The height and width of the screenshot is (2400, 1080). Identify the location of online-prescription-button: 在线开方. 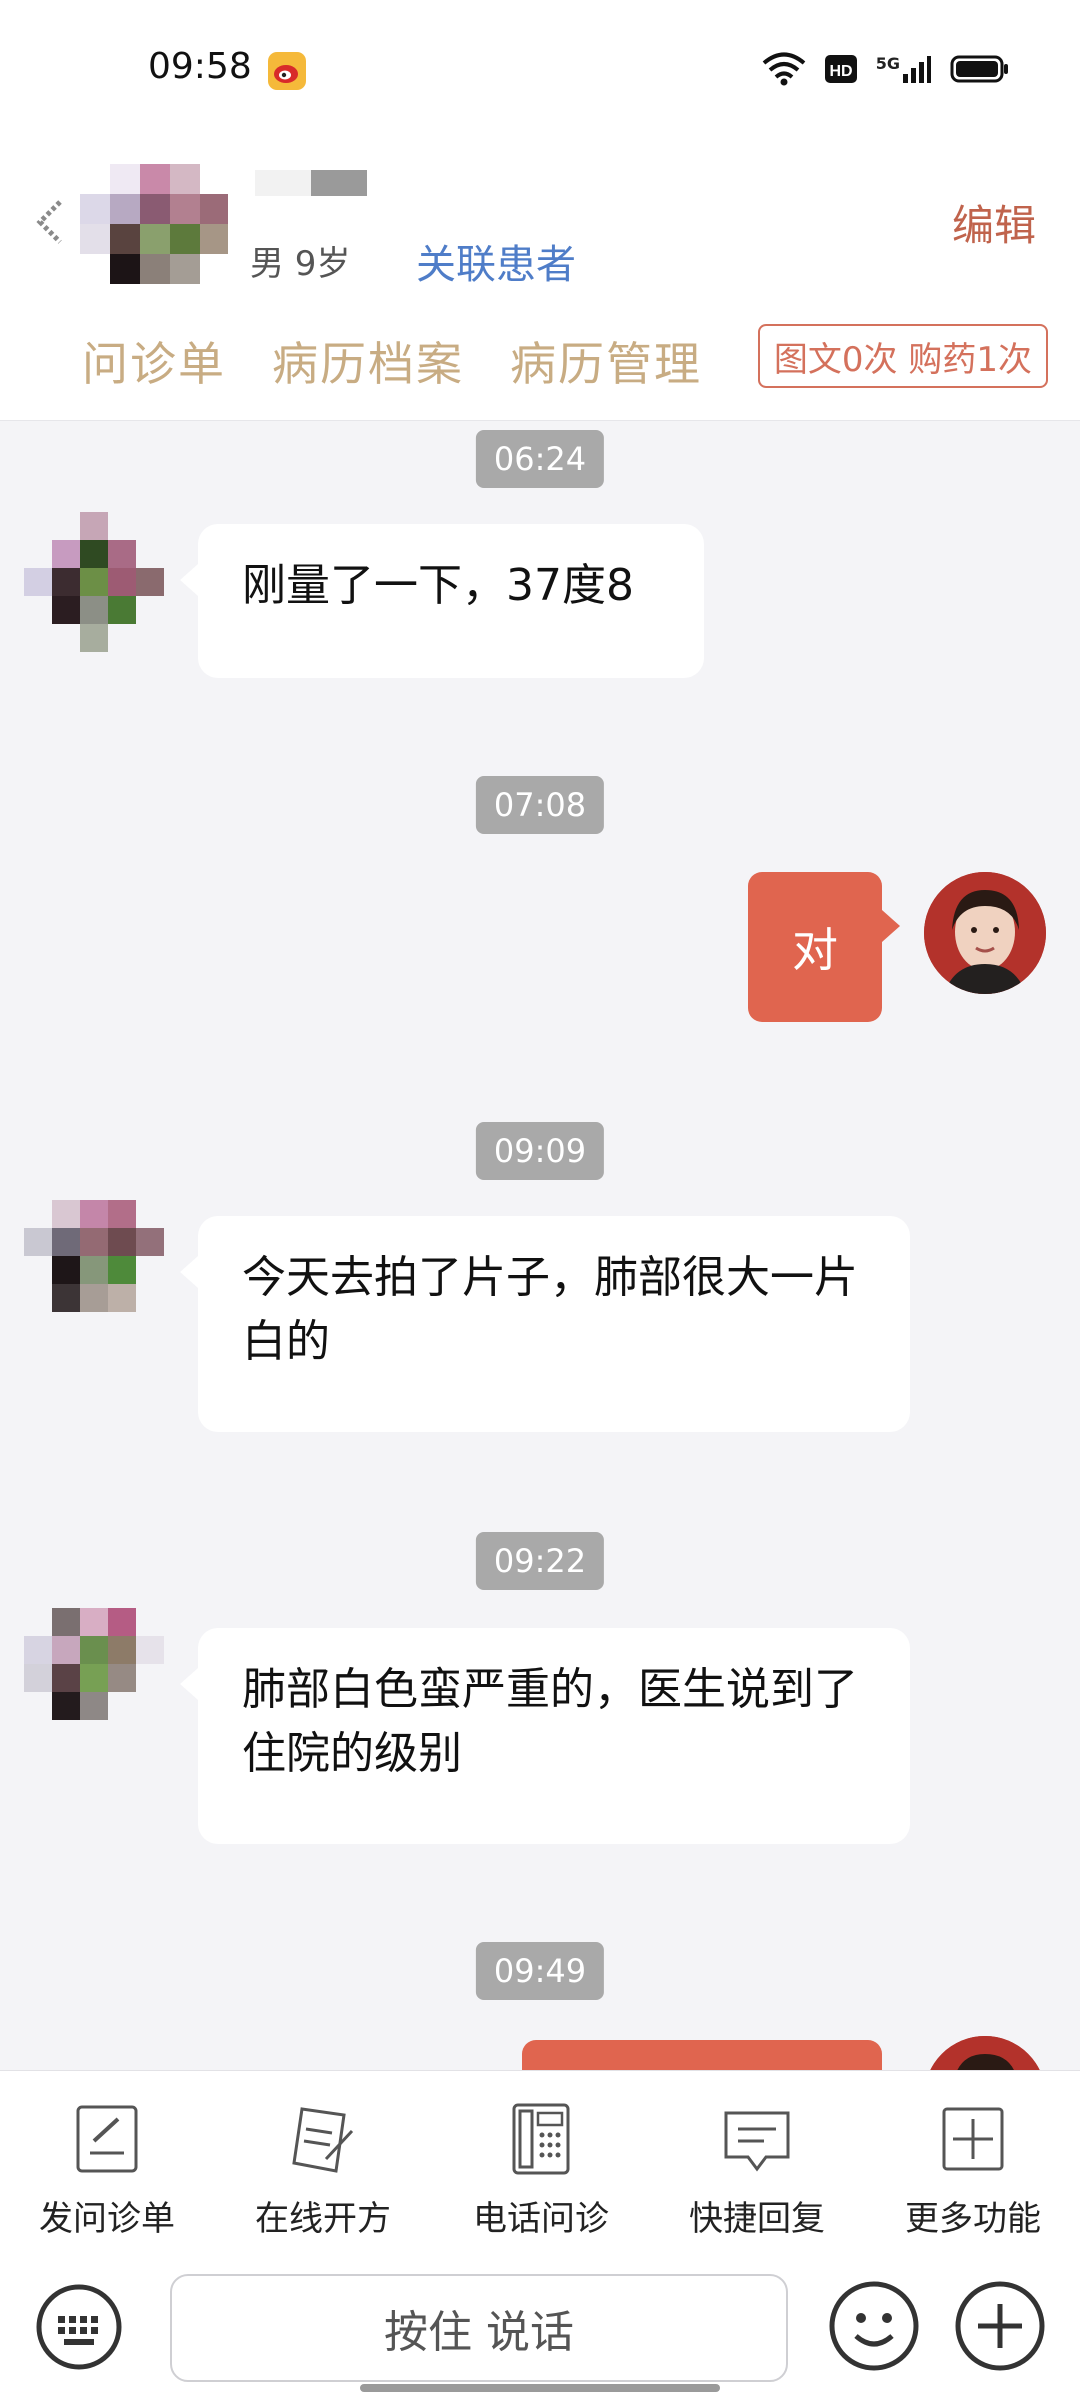
(323, 2170).